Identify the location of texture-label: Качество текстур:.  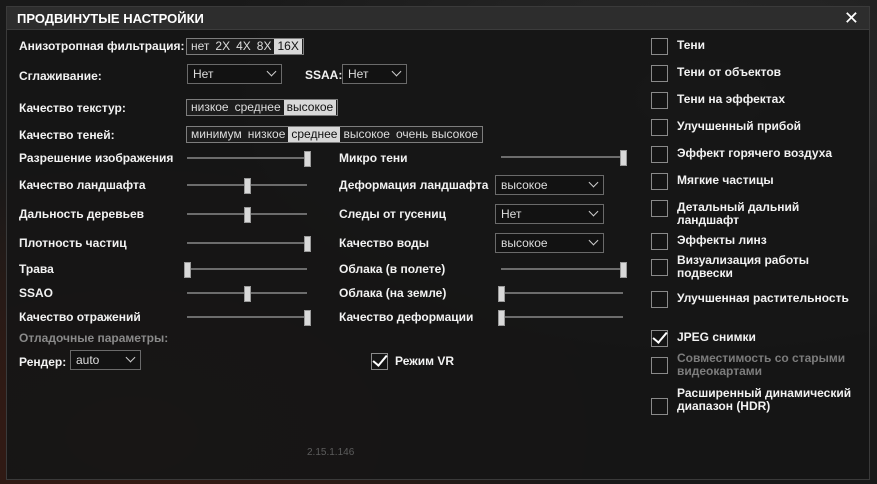
(72, 108).